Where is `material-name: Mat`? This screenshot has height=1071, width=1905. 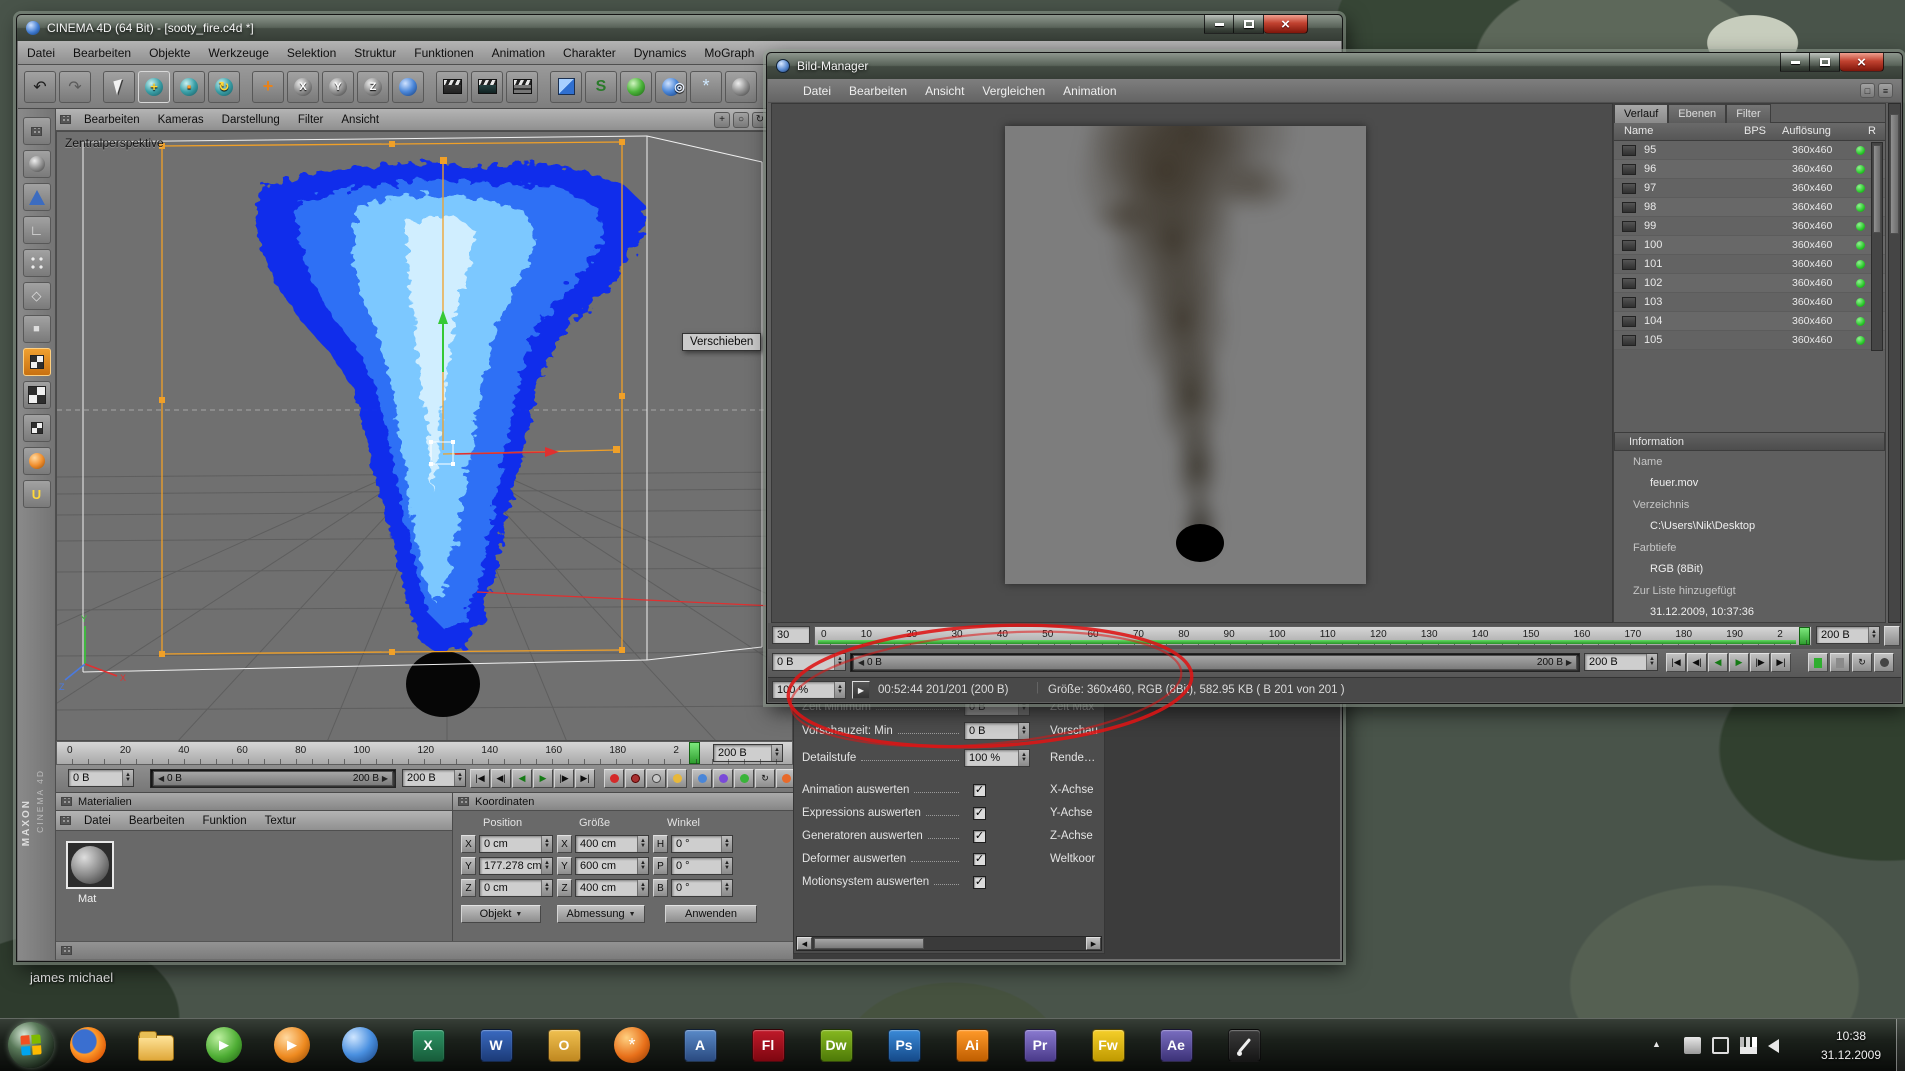 material-name: Mat is located at coordinates (87, 899).